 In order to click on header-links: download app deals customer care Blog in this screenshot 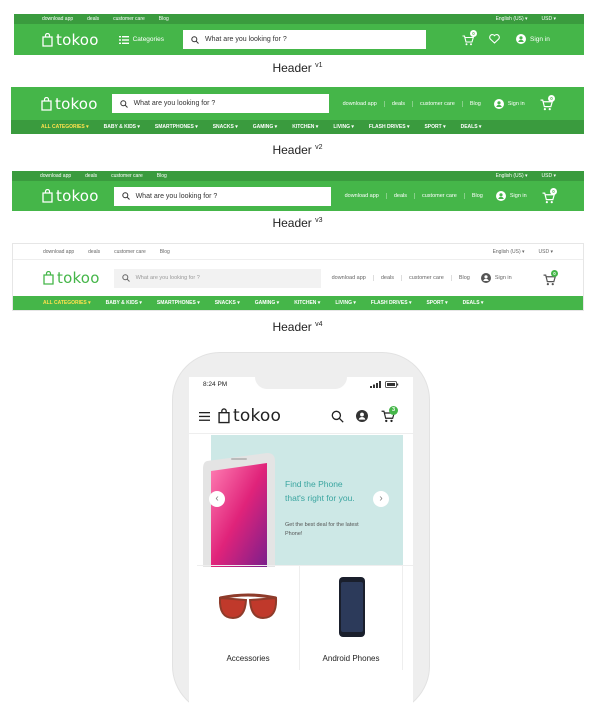, I will do `click(414, 196)`.